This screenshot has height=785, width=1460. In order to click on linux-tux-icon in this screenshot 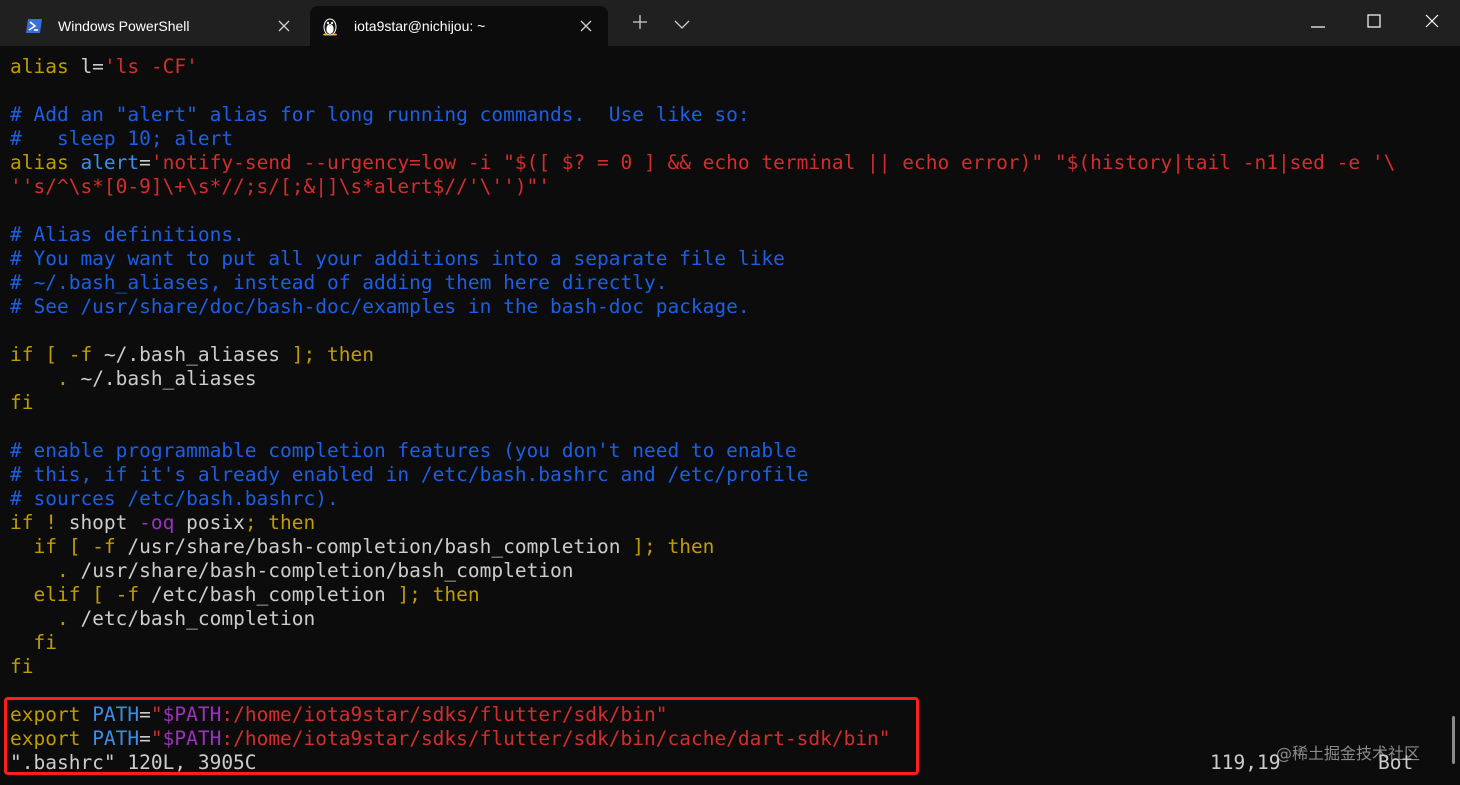, I will do `click(330, 26)`.